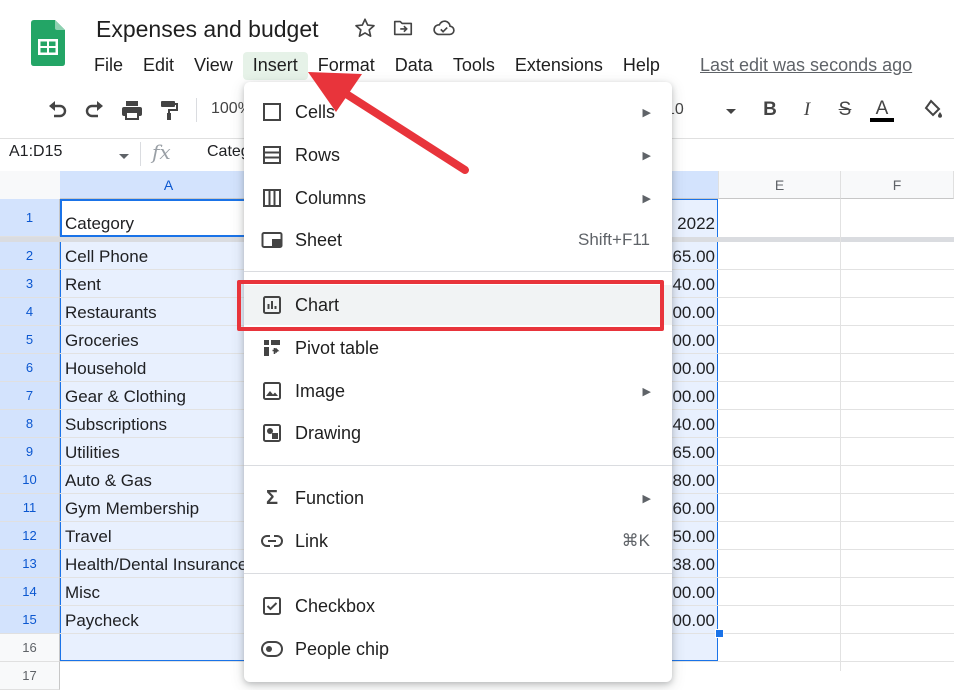 This screenshot has height=690, width=954. What do you see at coordinates (693, 509) in the screenshot?
I see `cell-d: 60.00` at bounding box center [693, 509].